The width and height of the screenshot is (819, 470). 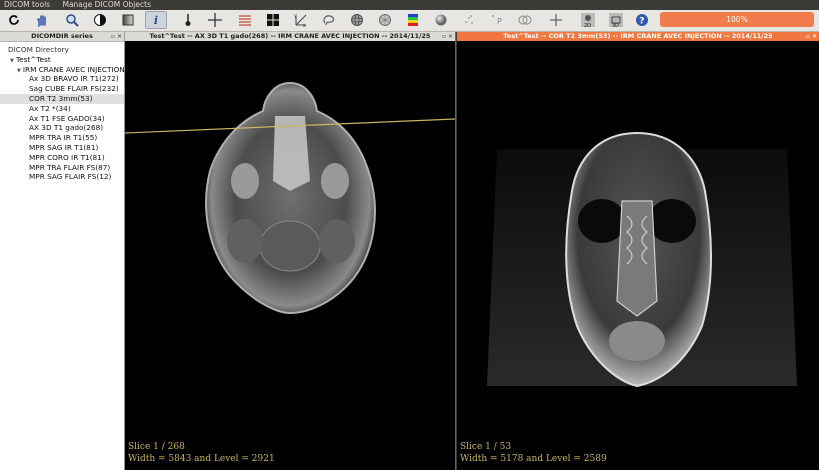 What do you see at coordinates (587, 25) in the screenshot?
I see `view-2d-label: 2D` at bounding box center [587, 25].